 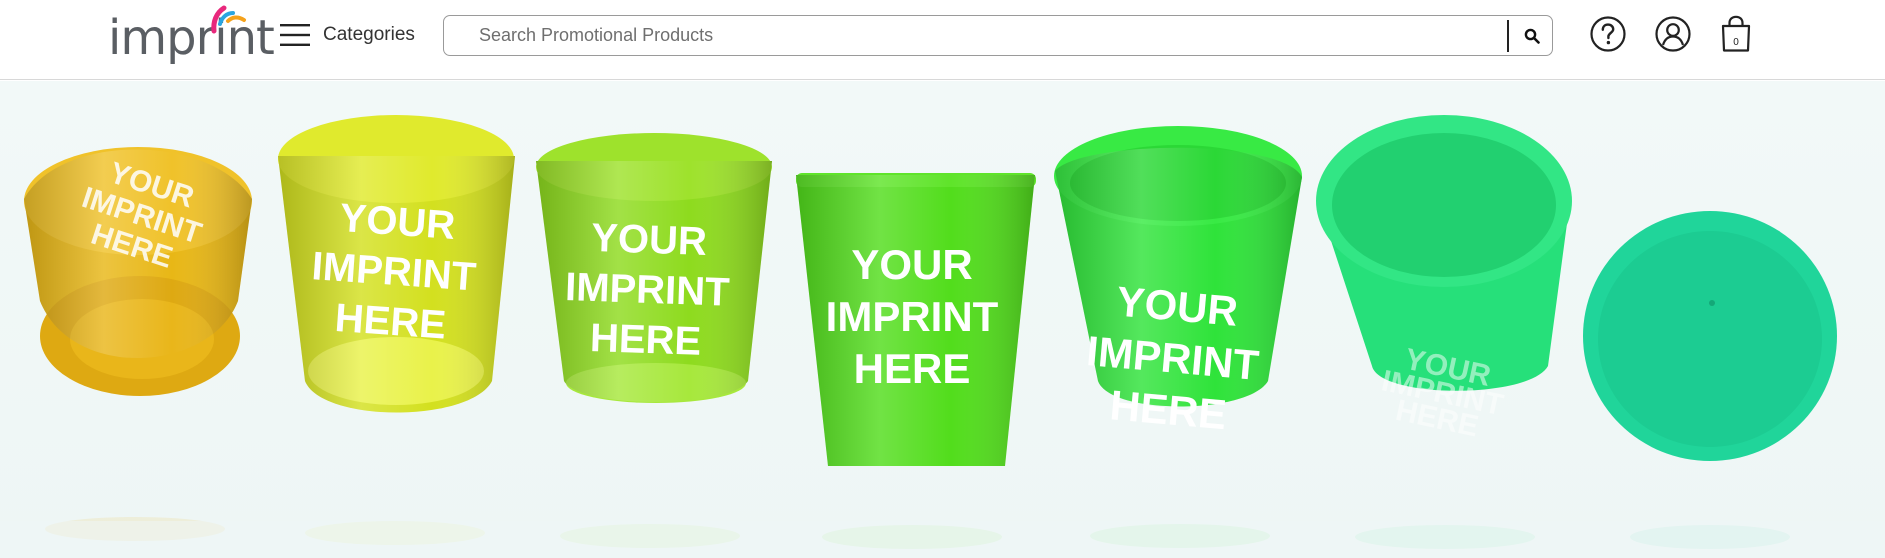 I want to click on cart-button: 0, so click(x=1736, y=34).